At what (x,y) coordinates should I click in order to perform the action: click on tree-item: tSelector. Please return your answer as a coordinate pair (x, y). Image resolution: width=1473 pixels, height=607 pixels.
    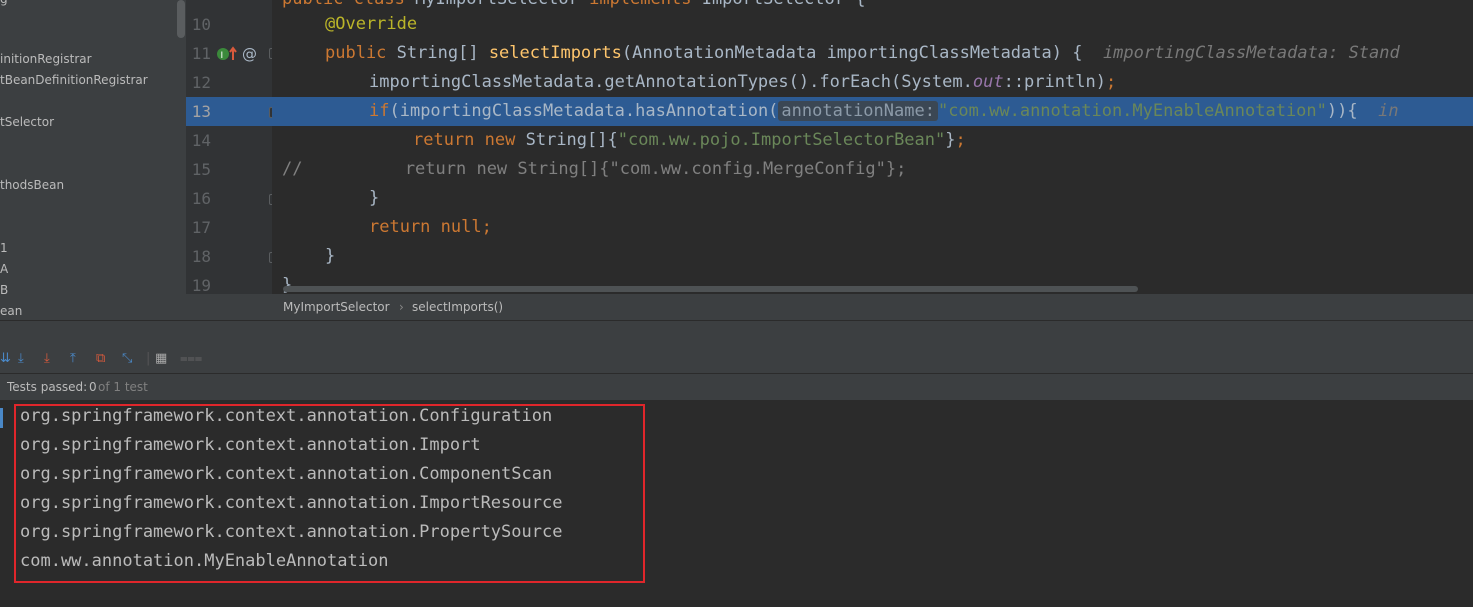
    Looking at the image, I should click on (27, 122).